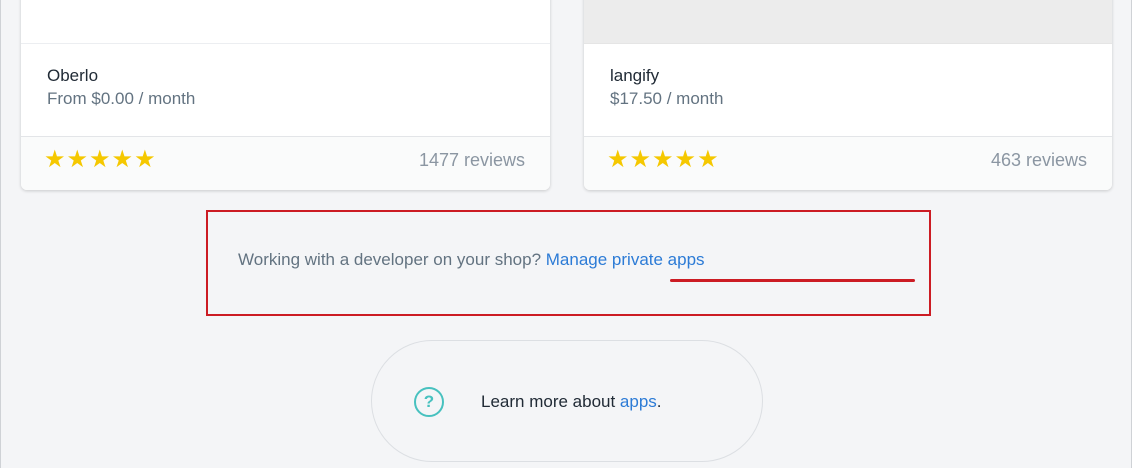 The height and width of the screenshot is (468, 1132). Describe the element at coordinates (638, 401) in the screenshot. I see `apps-link: apps` at that location.